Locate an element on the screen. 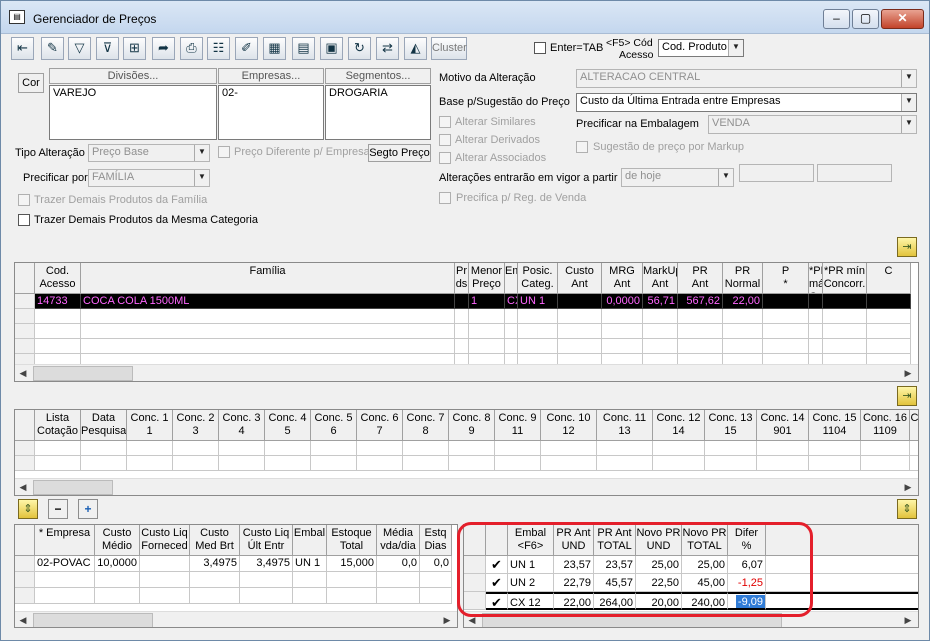  conc_grid-header-1: Data Pesquisa is located at coordinates (104, 425).